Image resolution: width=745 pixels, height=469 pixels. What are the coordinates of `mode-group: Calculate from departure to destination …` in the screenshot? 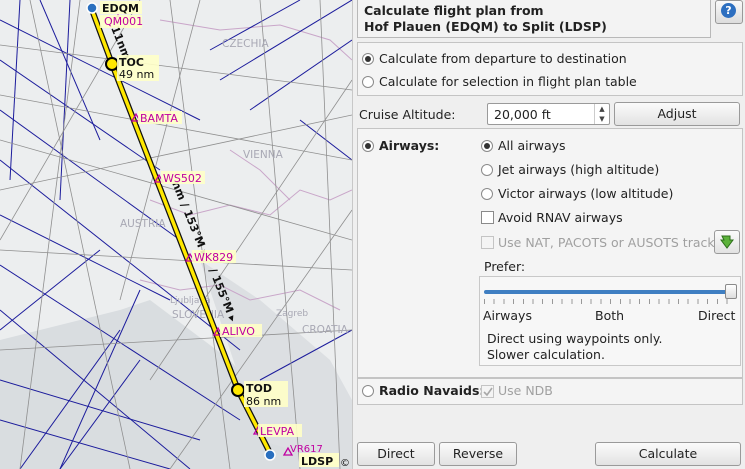 It's located at (550, 69).